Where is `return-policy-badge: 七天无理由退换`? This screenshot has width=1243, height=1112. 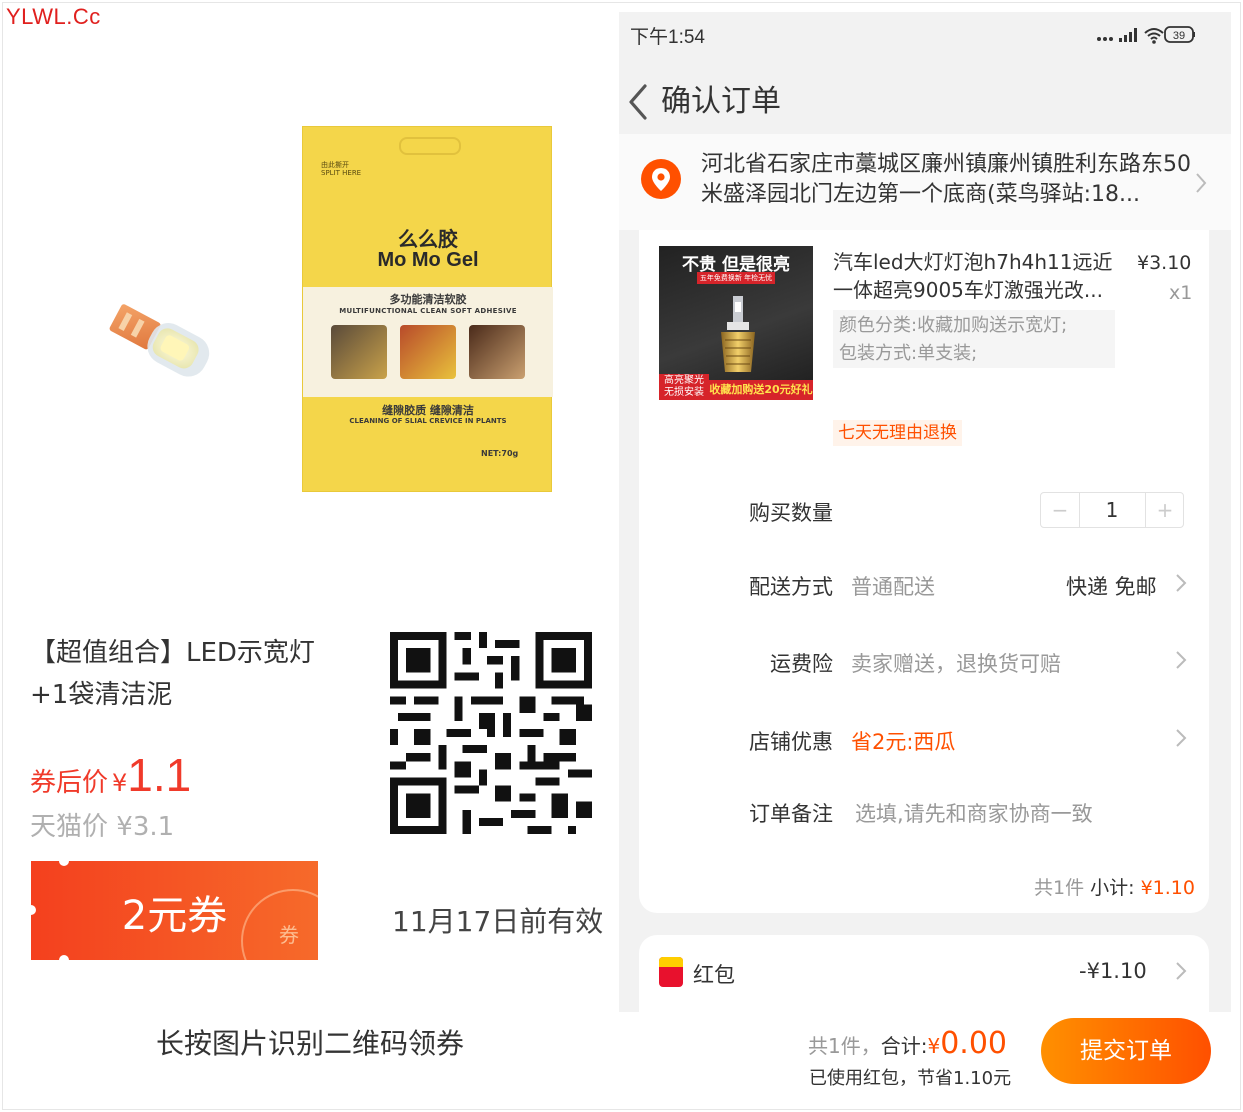
return-policy-badge: 七天无理由退换 is located at coordinates (897, 433).